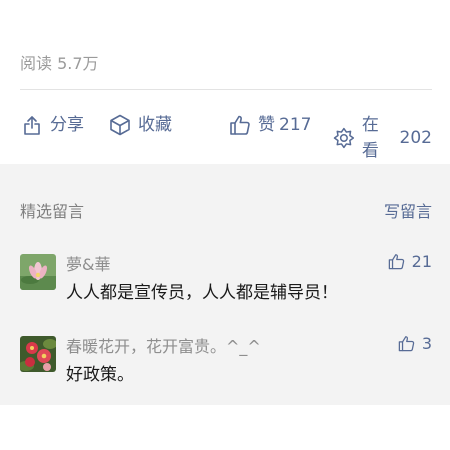 This screenshot has width=450, height=450. I want to click on comment-like-button: 21, so click(409, 261).